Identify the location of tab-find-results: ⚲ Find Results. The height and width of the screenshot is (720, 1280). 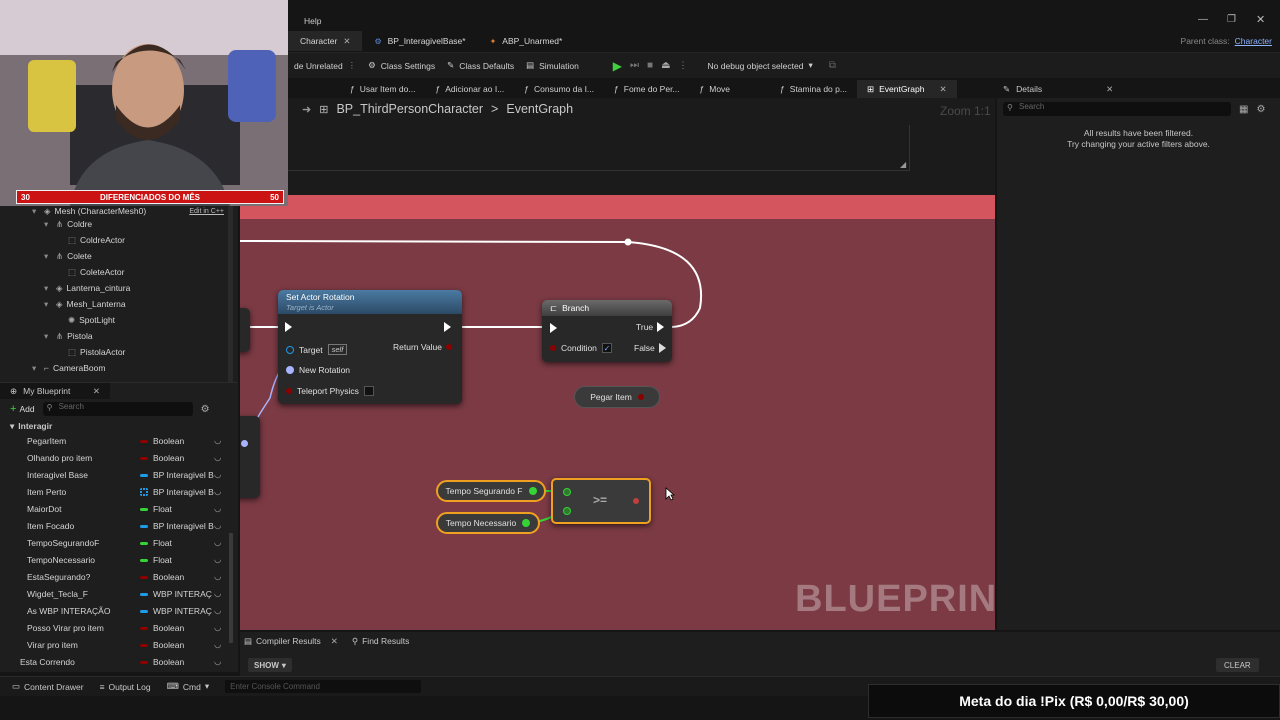
(380, 641).